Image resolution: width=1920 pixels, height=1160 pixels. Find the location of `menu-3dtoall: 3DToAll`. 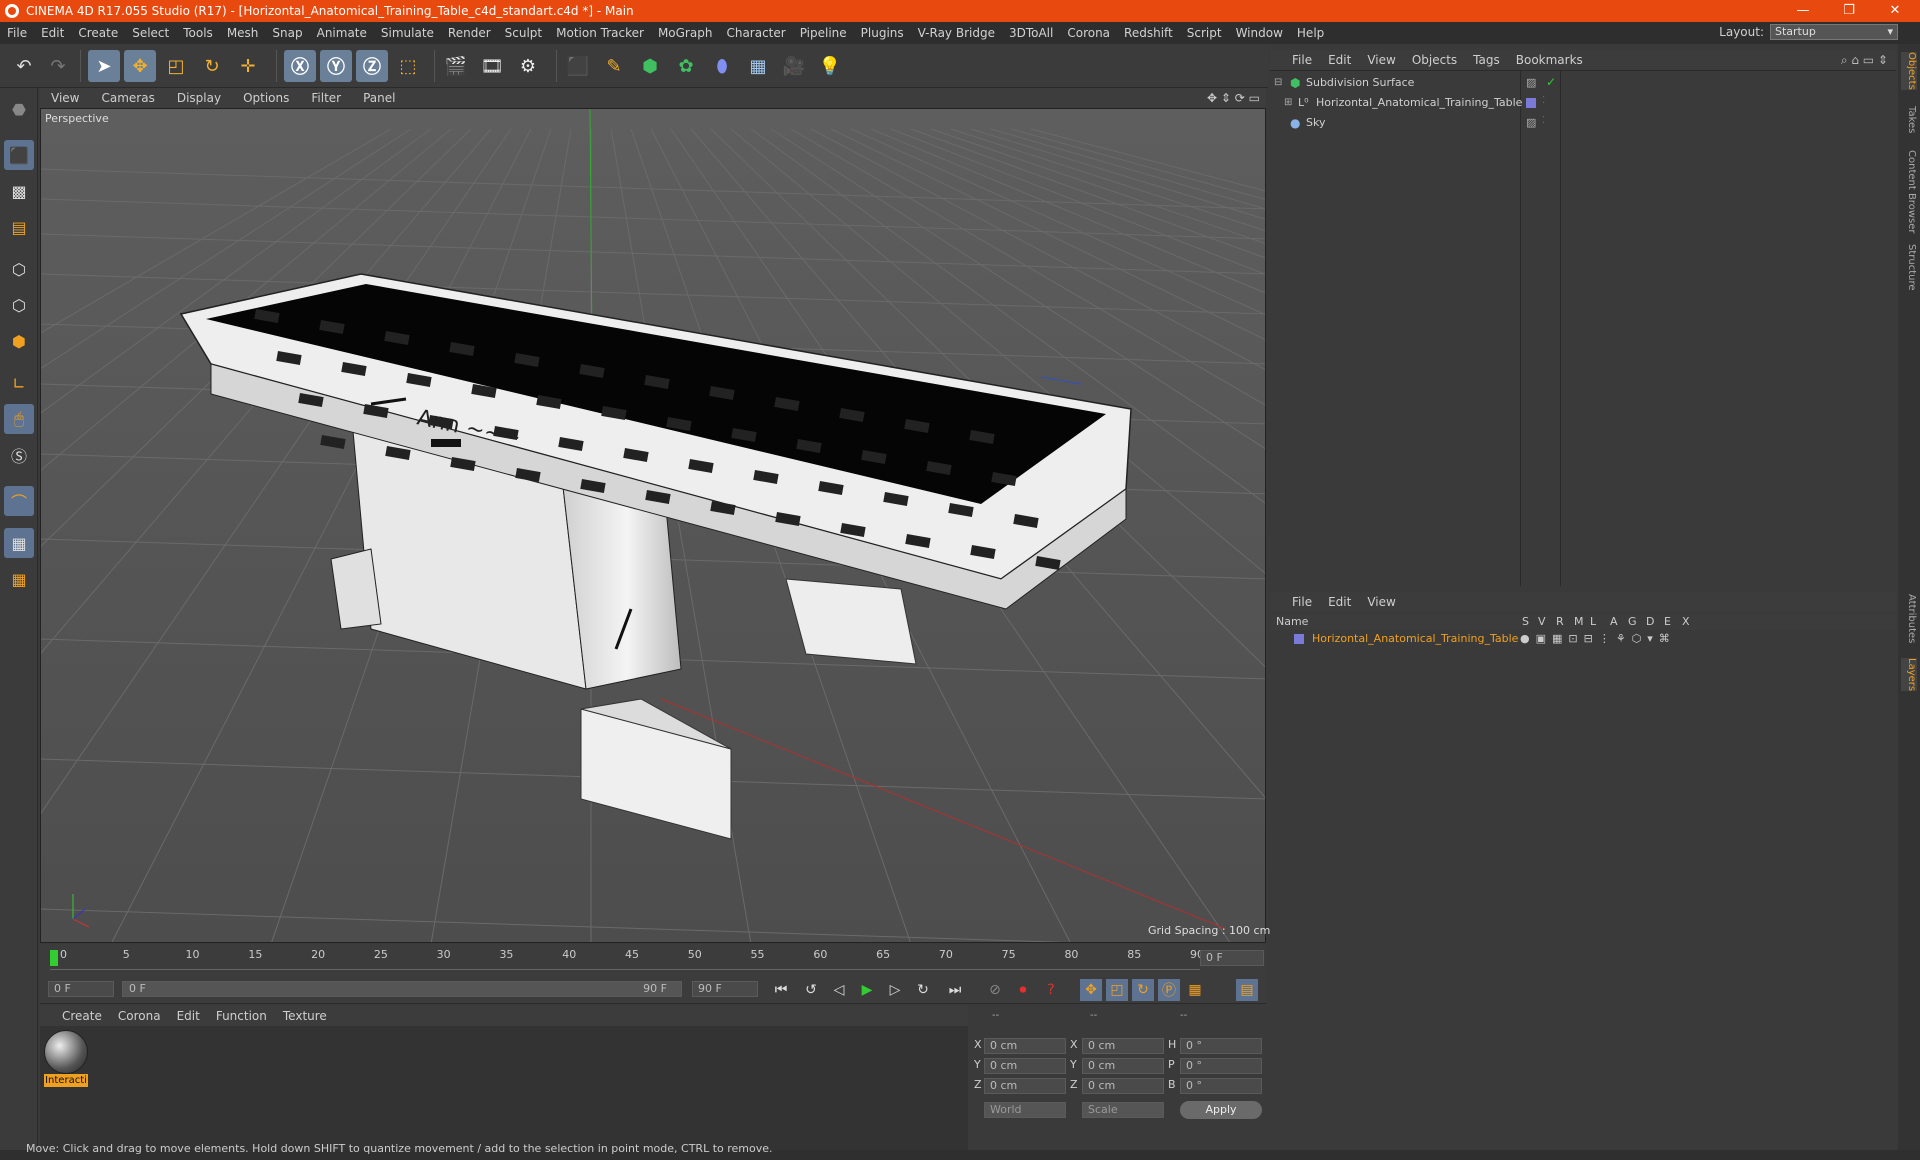

menu-3dtoall: 3DToAll is located at coordinates (1031, 33).